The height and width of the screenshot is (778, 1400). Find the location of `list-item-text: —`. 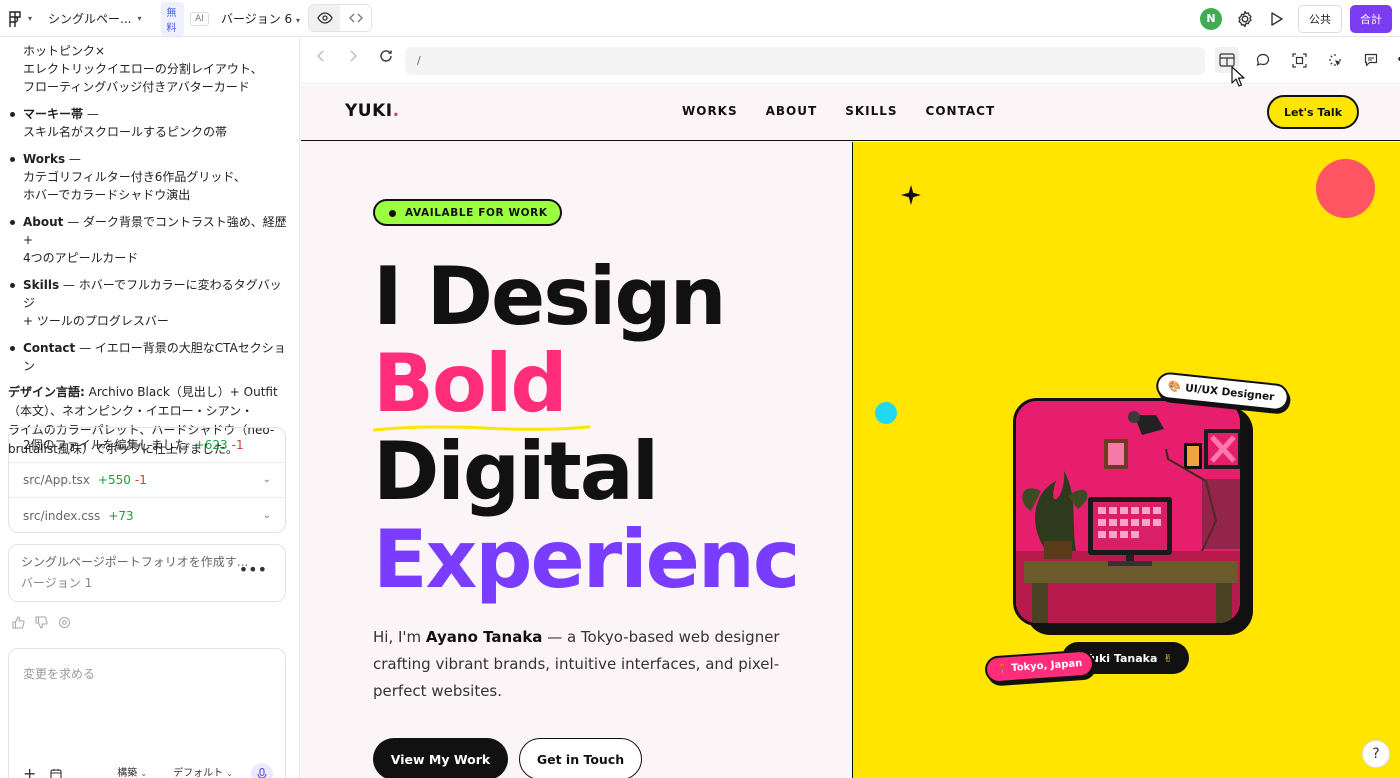

list-item-text: — is located at coordinates (73, 159).